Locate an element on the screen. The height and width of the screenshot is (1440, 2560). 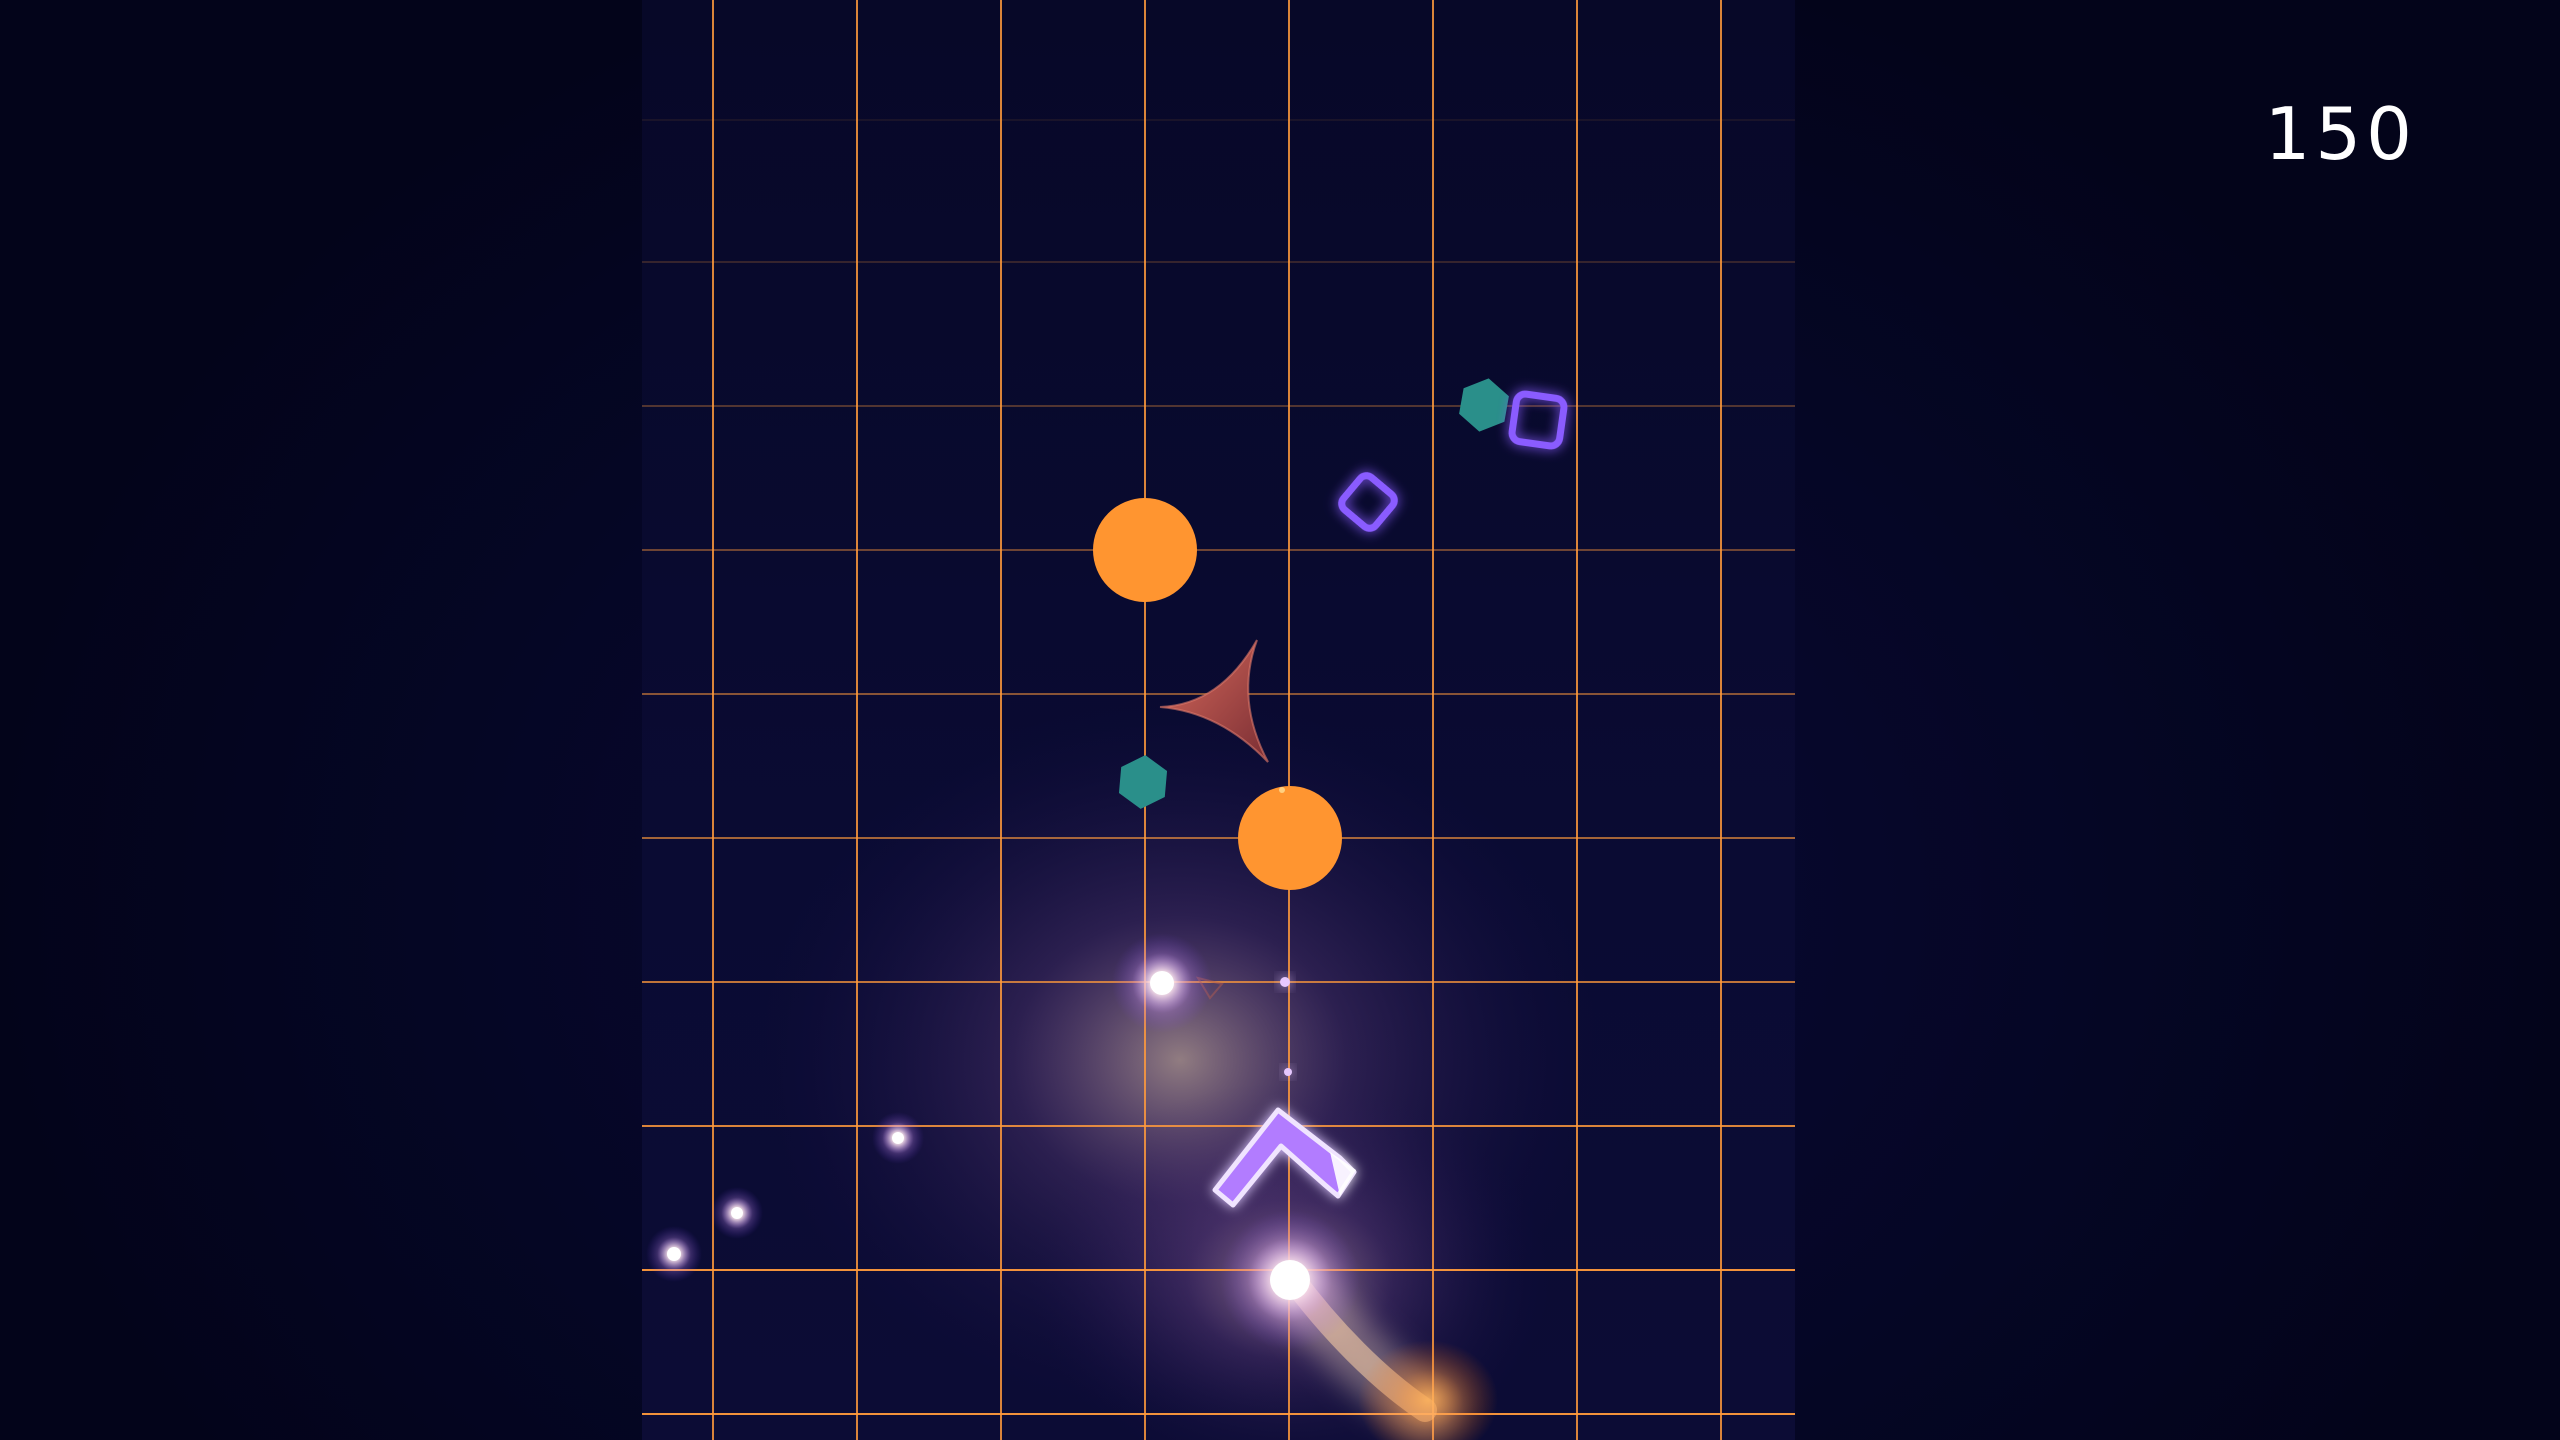
score-counter: 150 is located at coordinates (2340, 134).